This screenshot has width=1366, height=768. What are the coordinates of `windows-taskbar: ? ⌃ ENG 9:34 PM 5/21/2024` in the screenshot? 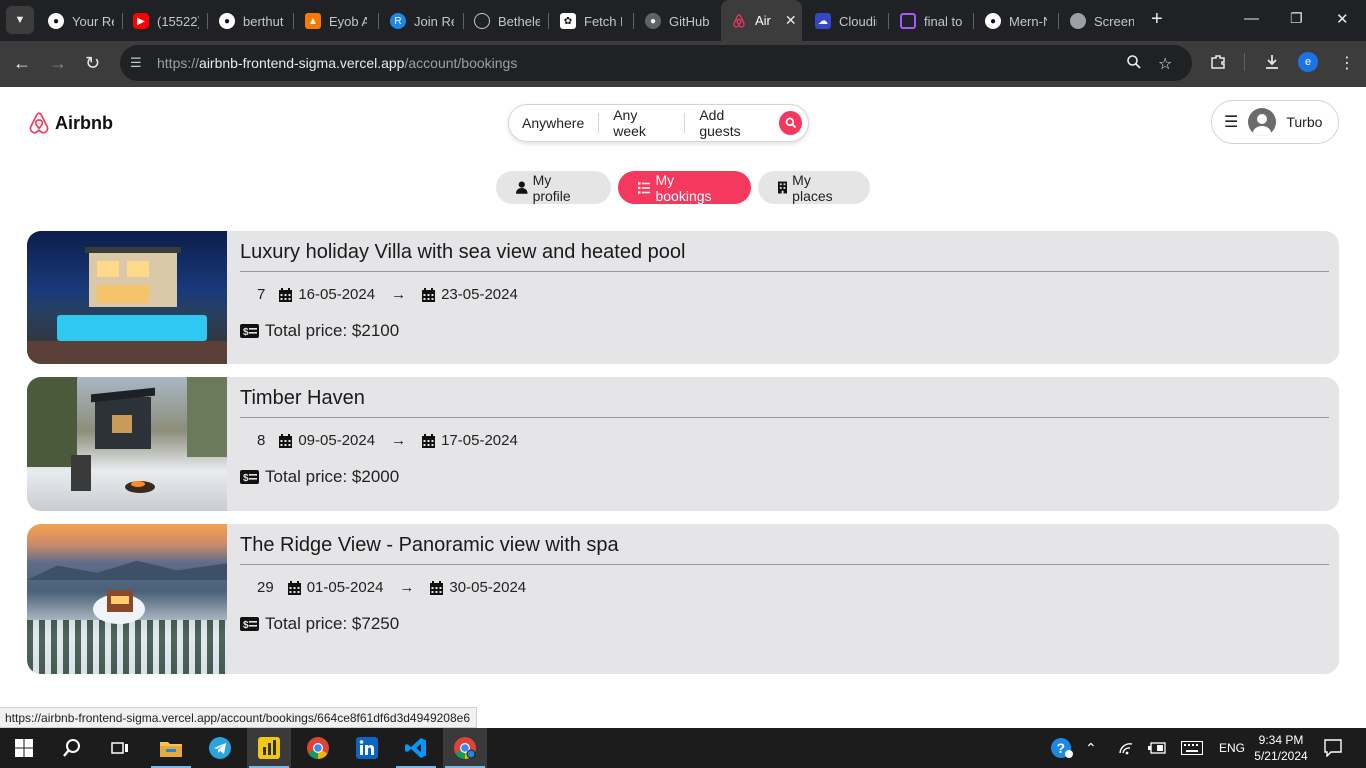 It's located at (683, 748).